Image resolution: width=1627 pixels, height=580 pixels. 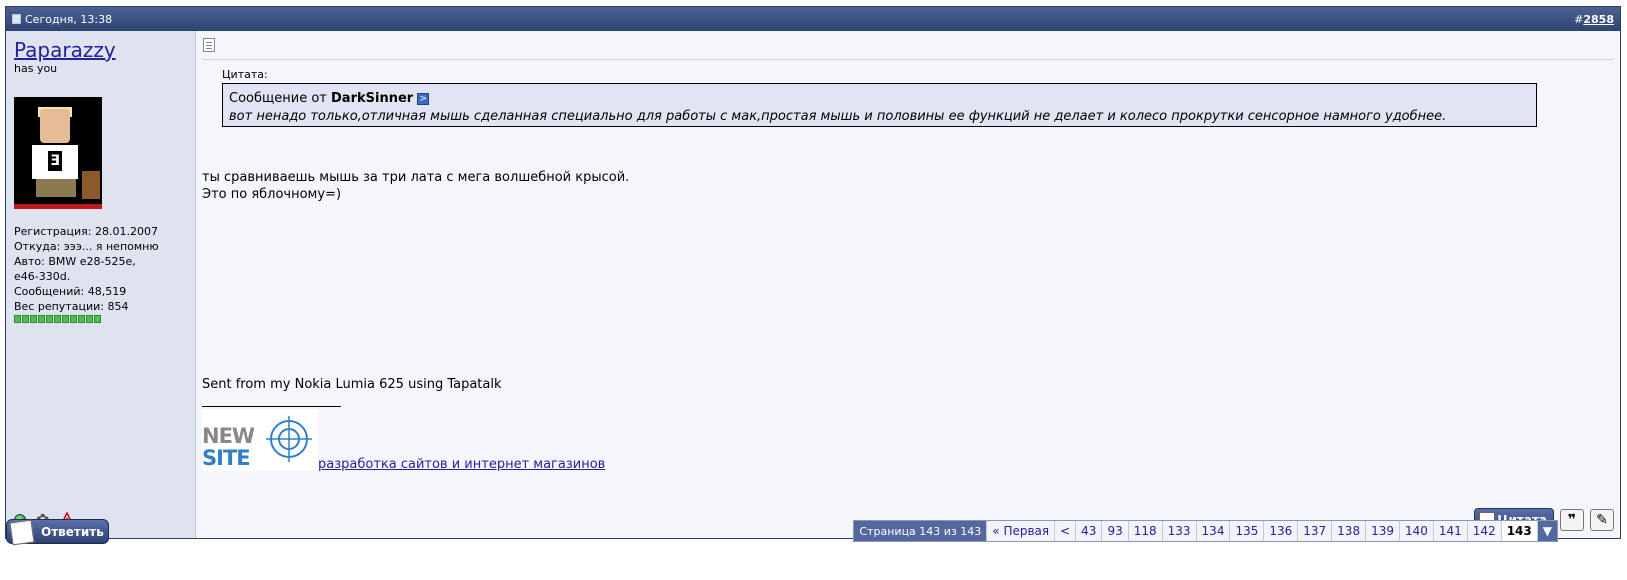 I want to click on avatar-head, so click(x=55, y=126).